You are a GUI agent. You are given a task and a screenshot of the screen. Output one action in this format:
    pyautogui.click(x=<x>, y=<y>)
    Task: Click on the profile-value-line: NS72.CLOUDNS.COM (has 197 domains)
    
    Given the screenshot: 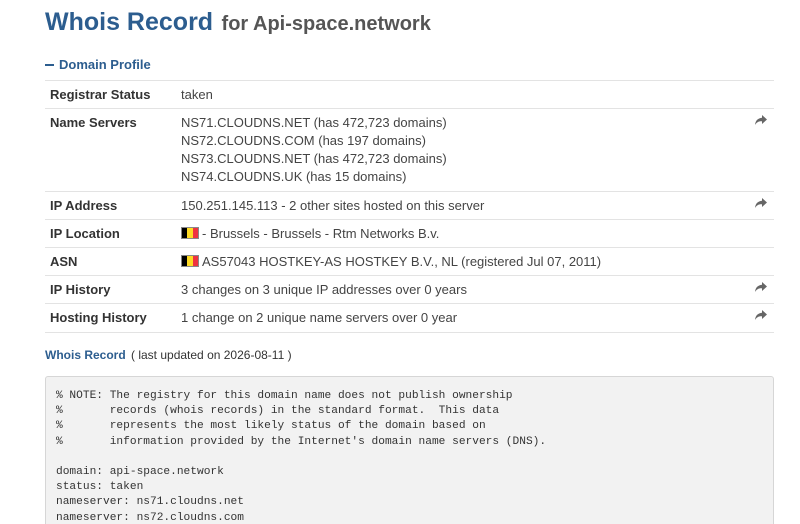 What is the action you would take?
    pyautogui.click(x=314, y=141)
    